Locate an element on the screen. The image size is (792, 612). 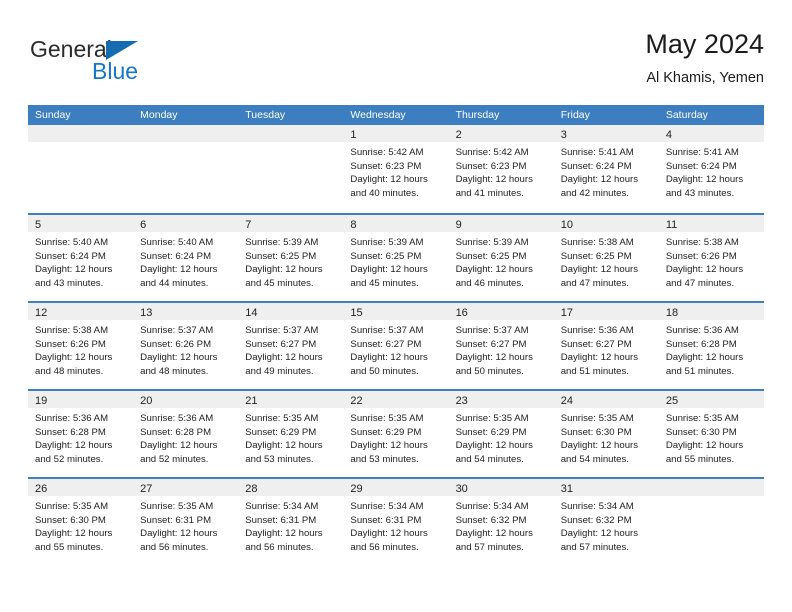
weekday-header-saturday: Saturday is located at coordinates (686, 115).